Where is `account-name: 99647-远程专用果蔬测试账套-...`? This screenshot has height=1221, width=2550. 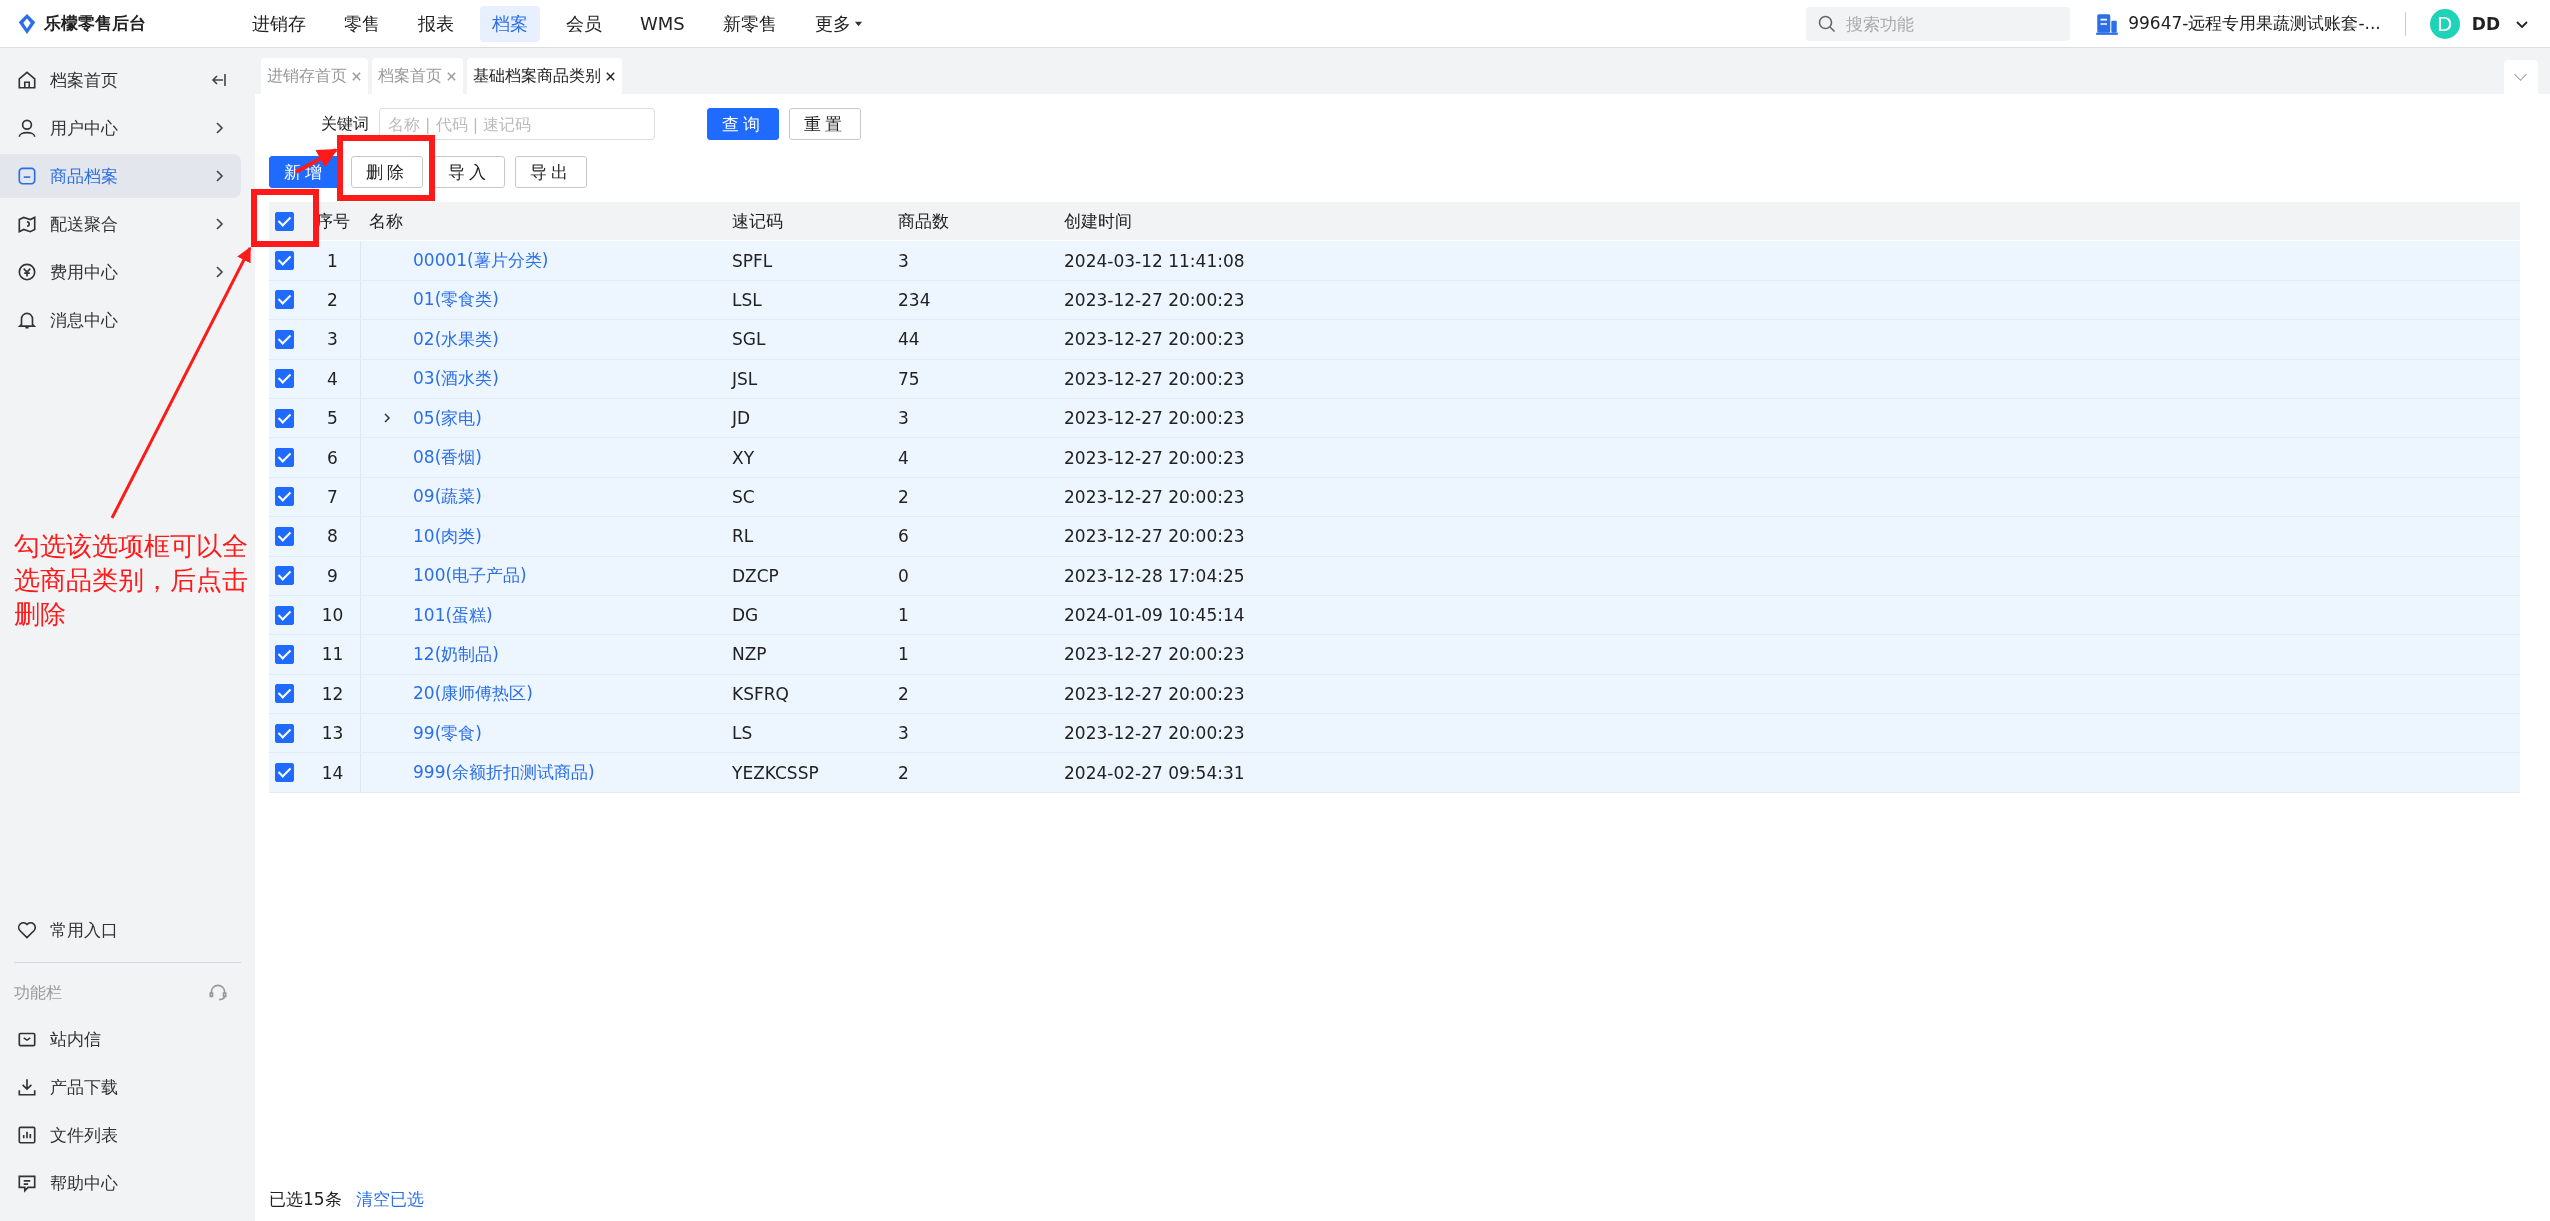 account-name: 99647-远程专用果蔬测试账套-... is located at coordinates (2254, 23).